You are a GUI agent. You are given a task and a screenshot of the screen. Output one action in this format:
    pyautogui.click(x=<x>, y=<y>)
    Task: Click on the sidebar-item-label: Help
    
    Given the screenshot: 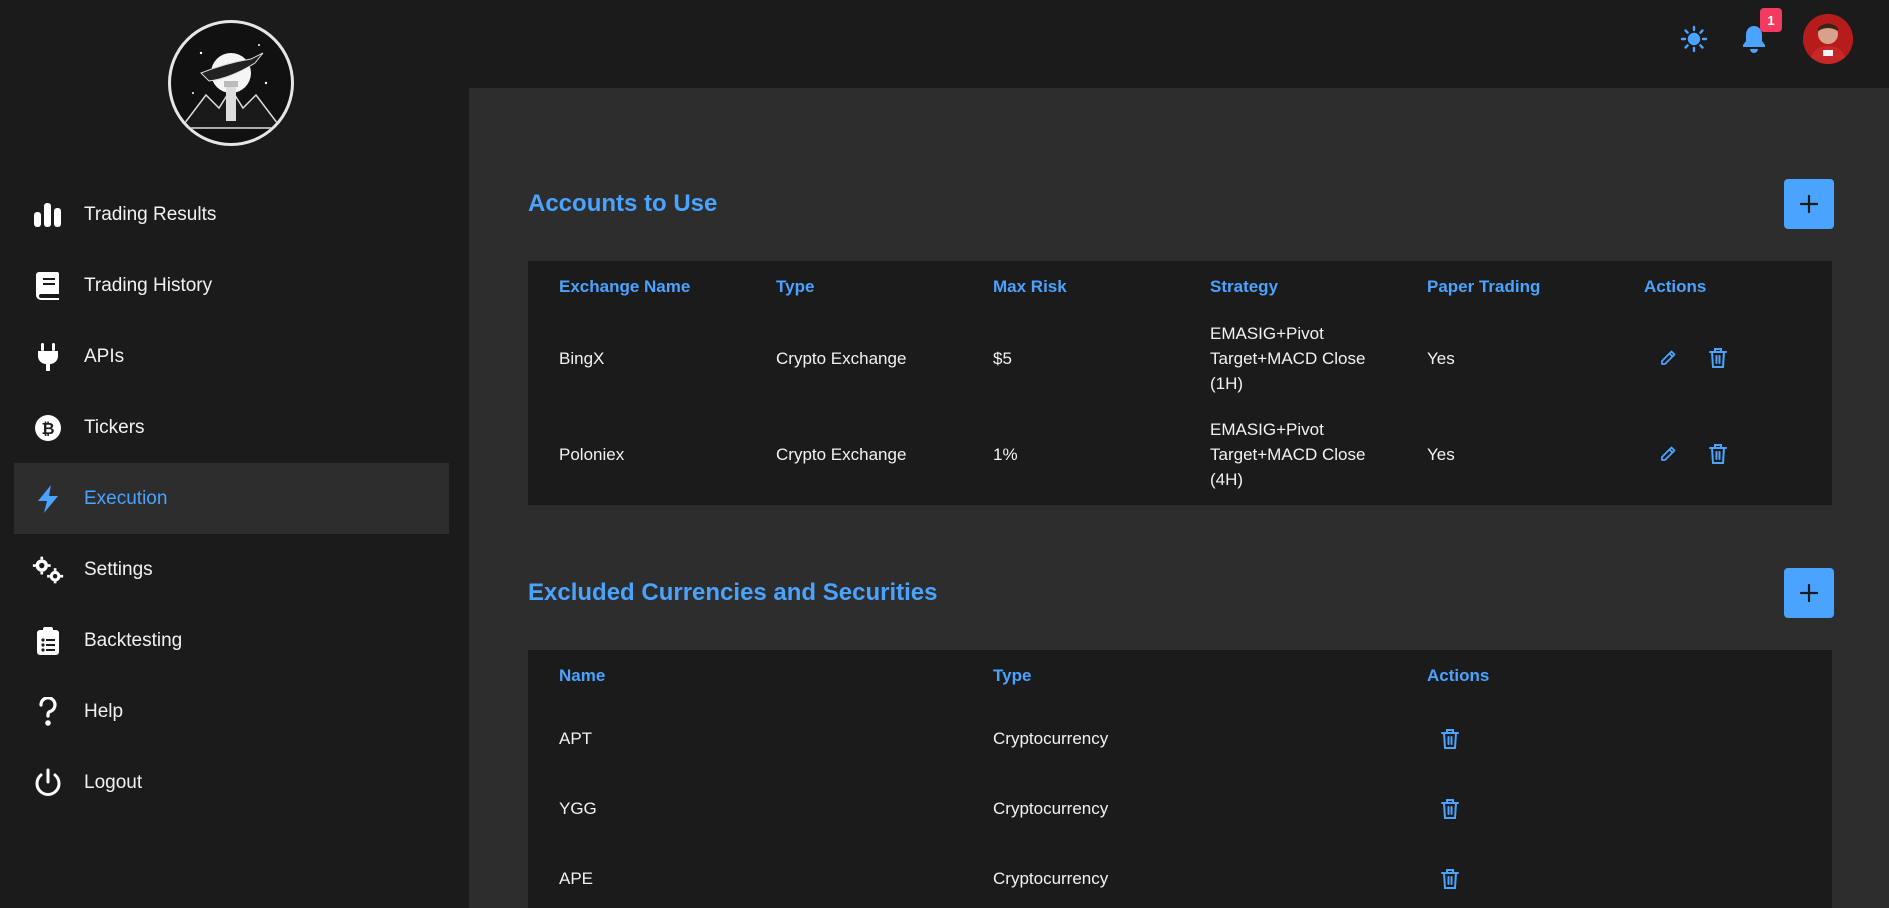 What is the action you would take?
    pyautogui.click(x=104, y=711)
    